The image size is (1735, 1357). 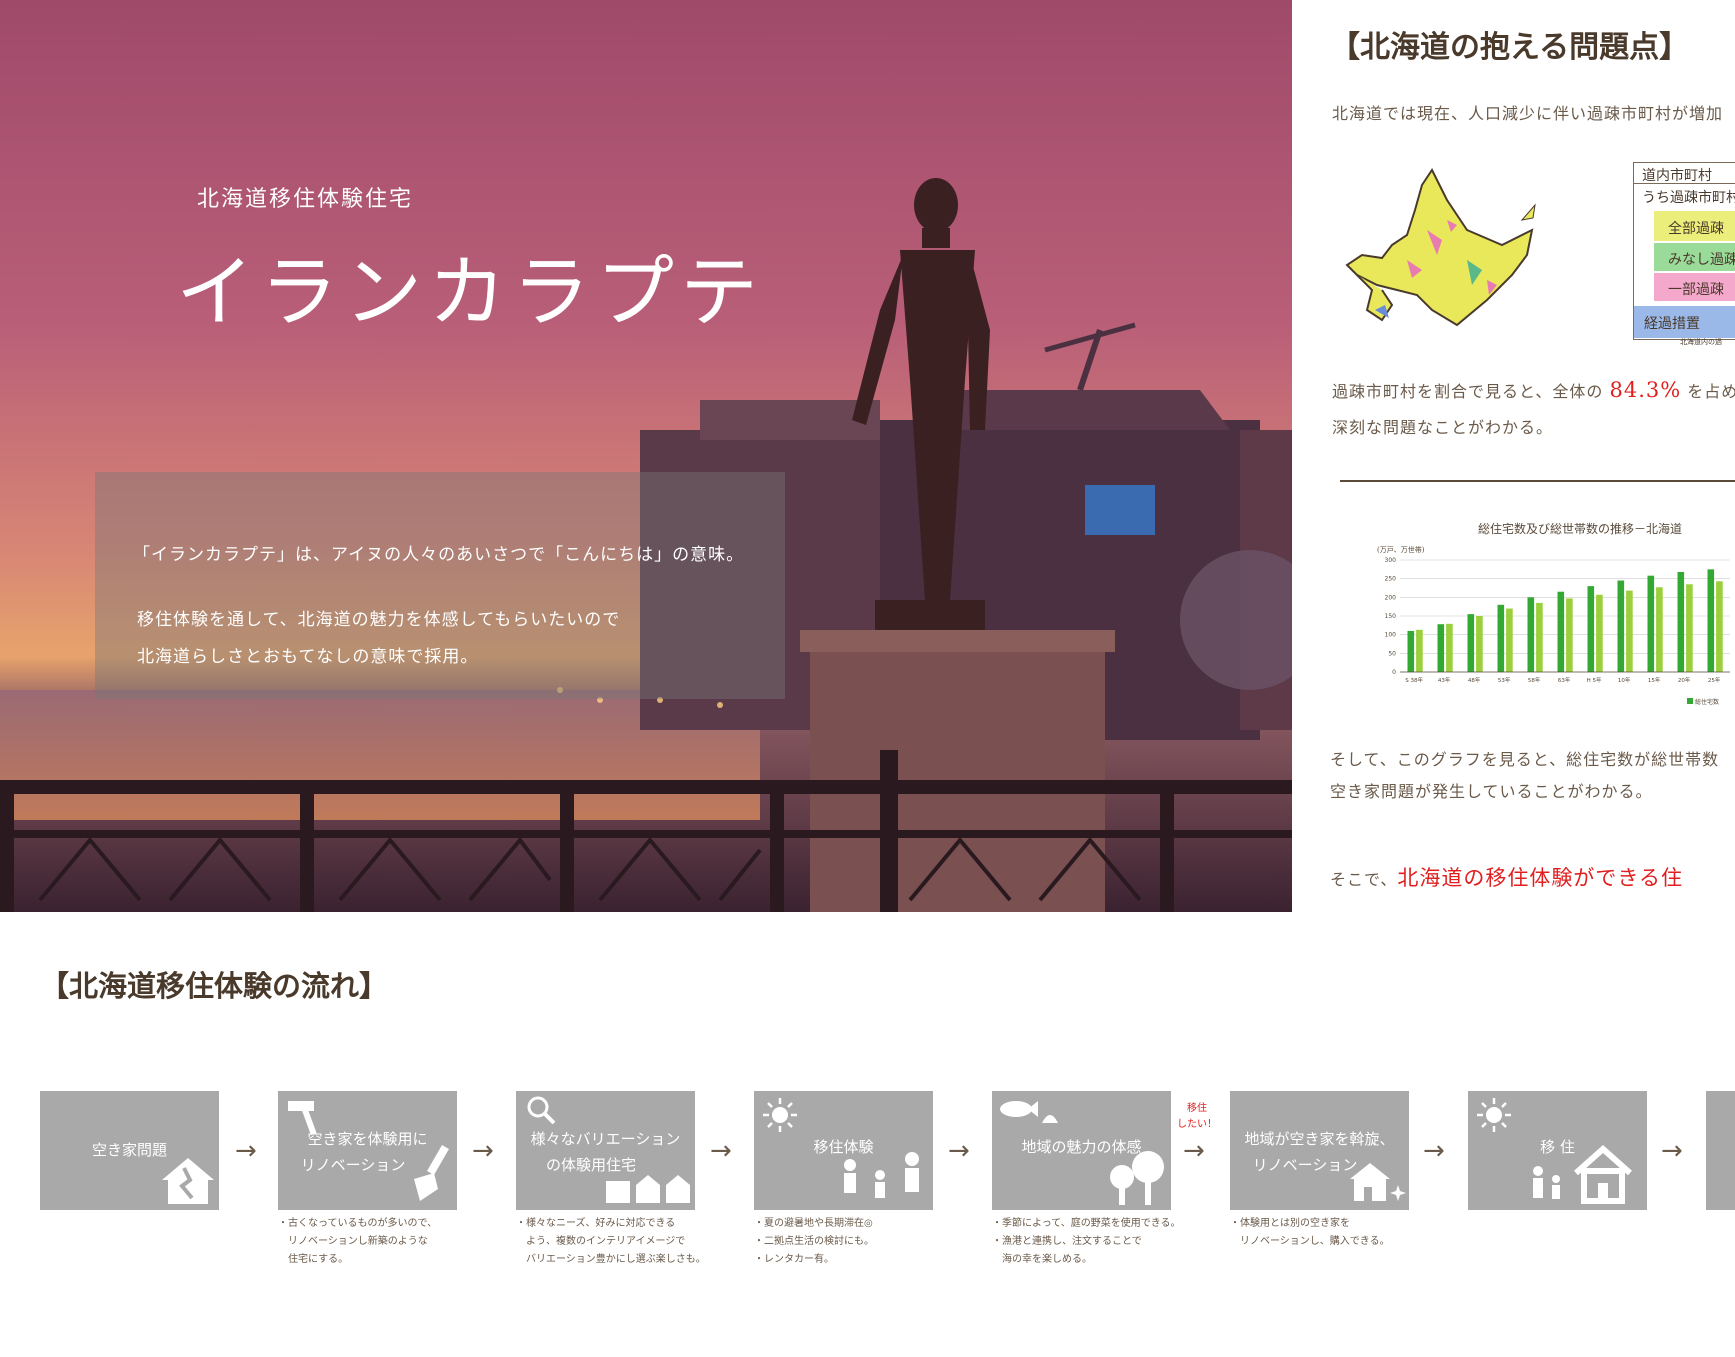 I want to click on conclusion-prefix: そこで、, so click(x=1364, y=879).